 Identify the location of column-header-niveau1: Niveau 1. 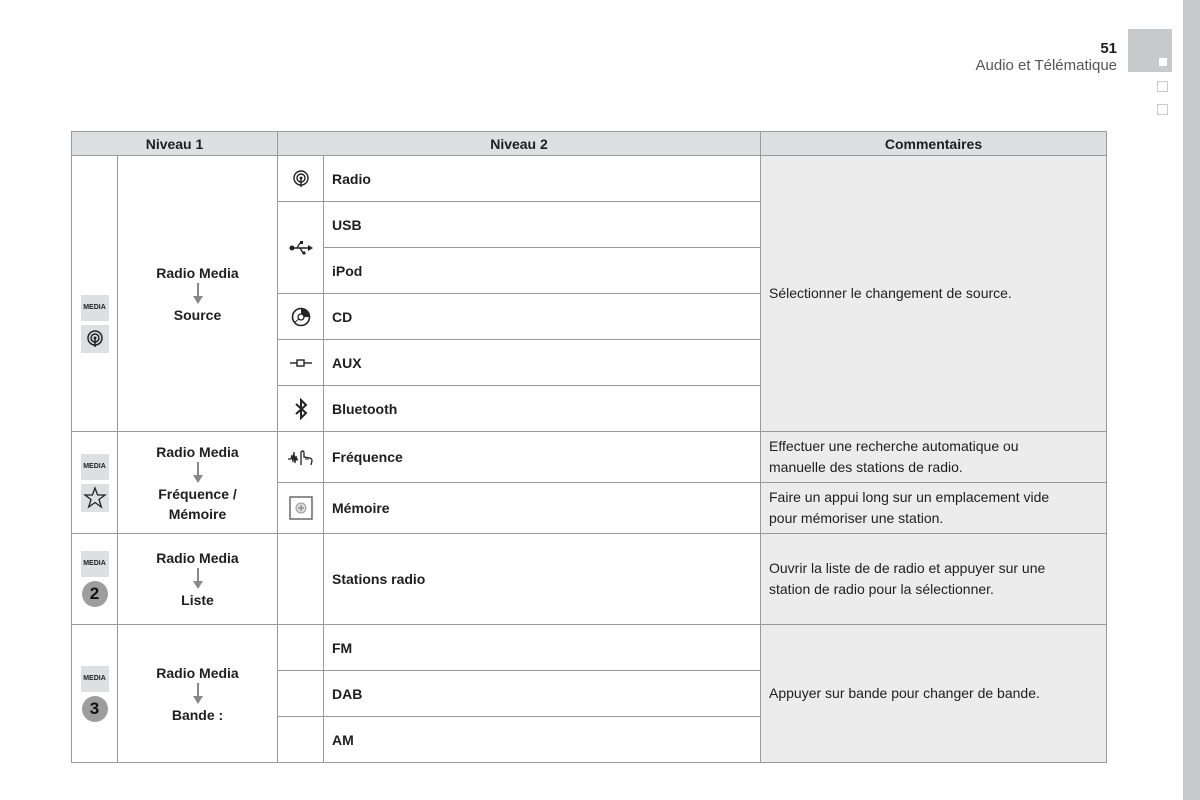
(174, 143).